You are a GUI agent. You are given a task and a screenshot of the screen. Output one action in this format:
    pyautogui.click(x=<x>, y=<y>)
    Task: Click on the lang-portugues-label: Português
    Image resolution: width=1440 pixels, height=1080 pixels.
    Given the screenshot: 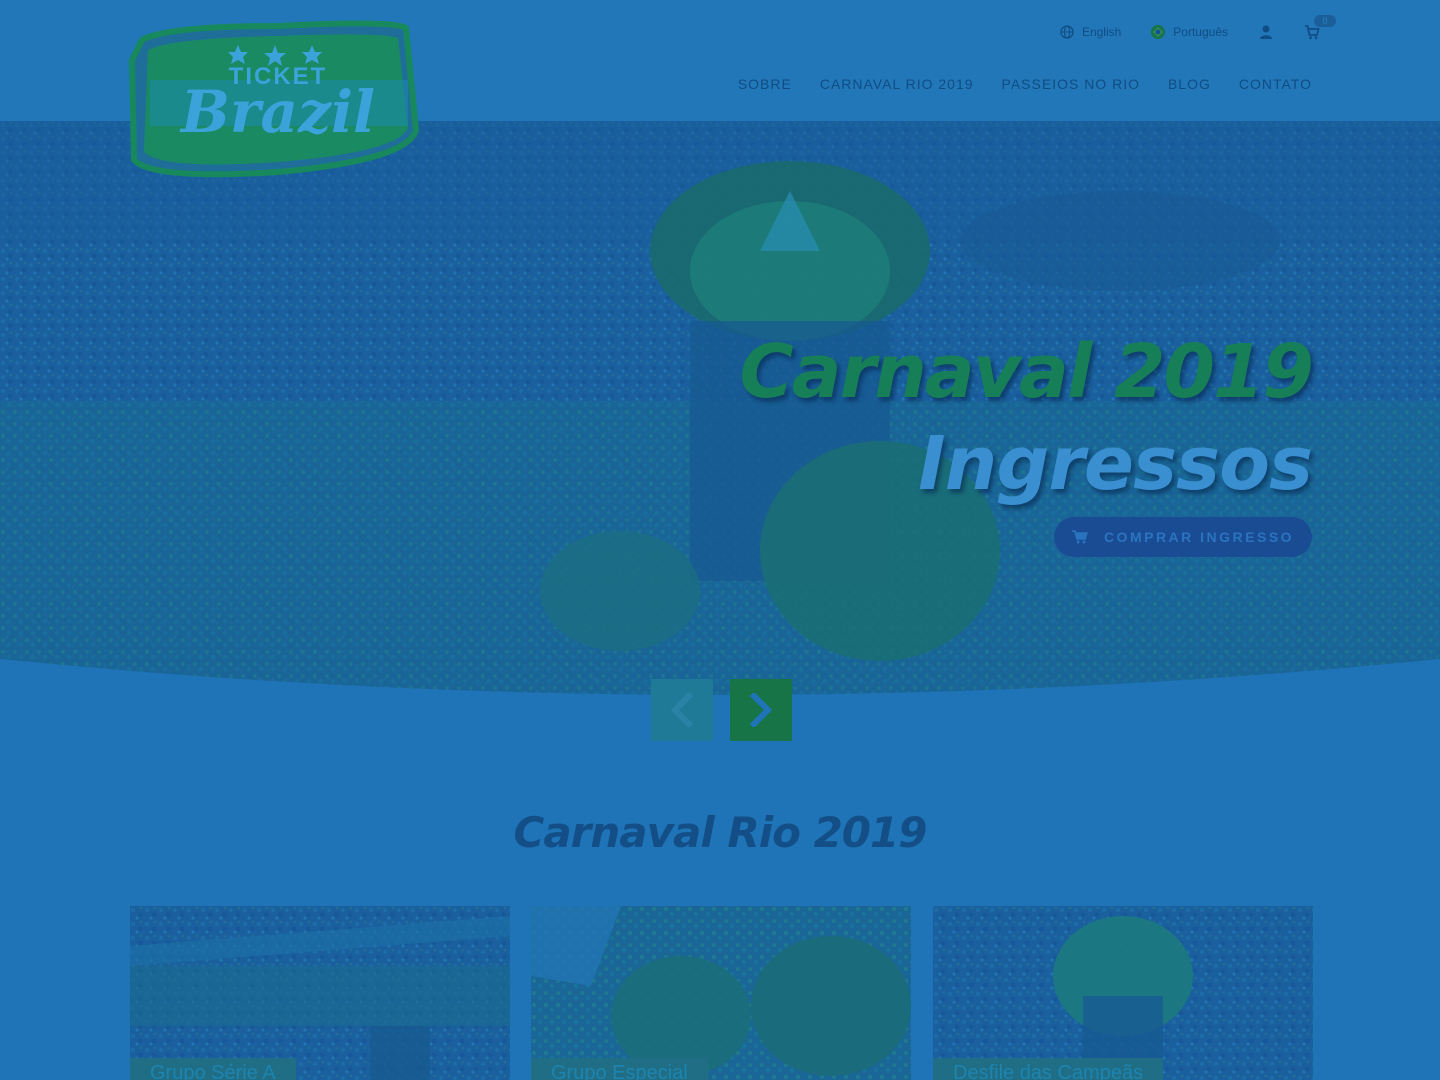 What is the action you would take?
    pyautogui.click(x=1200, y=32)
    